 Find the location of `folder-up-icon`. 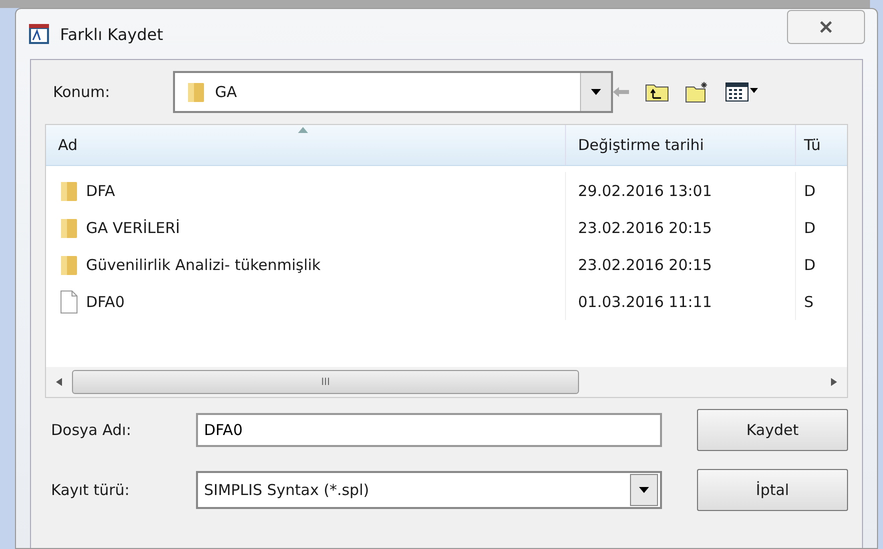

folder-up-icon is located at coordinates (657, 92).